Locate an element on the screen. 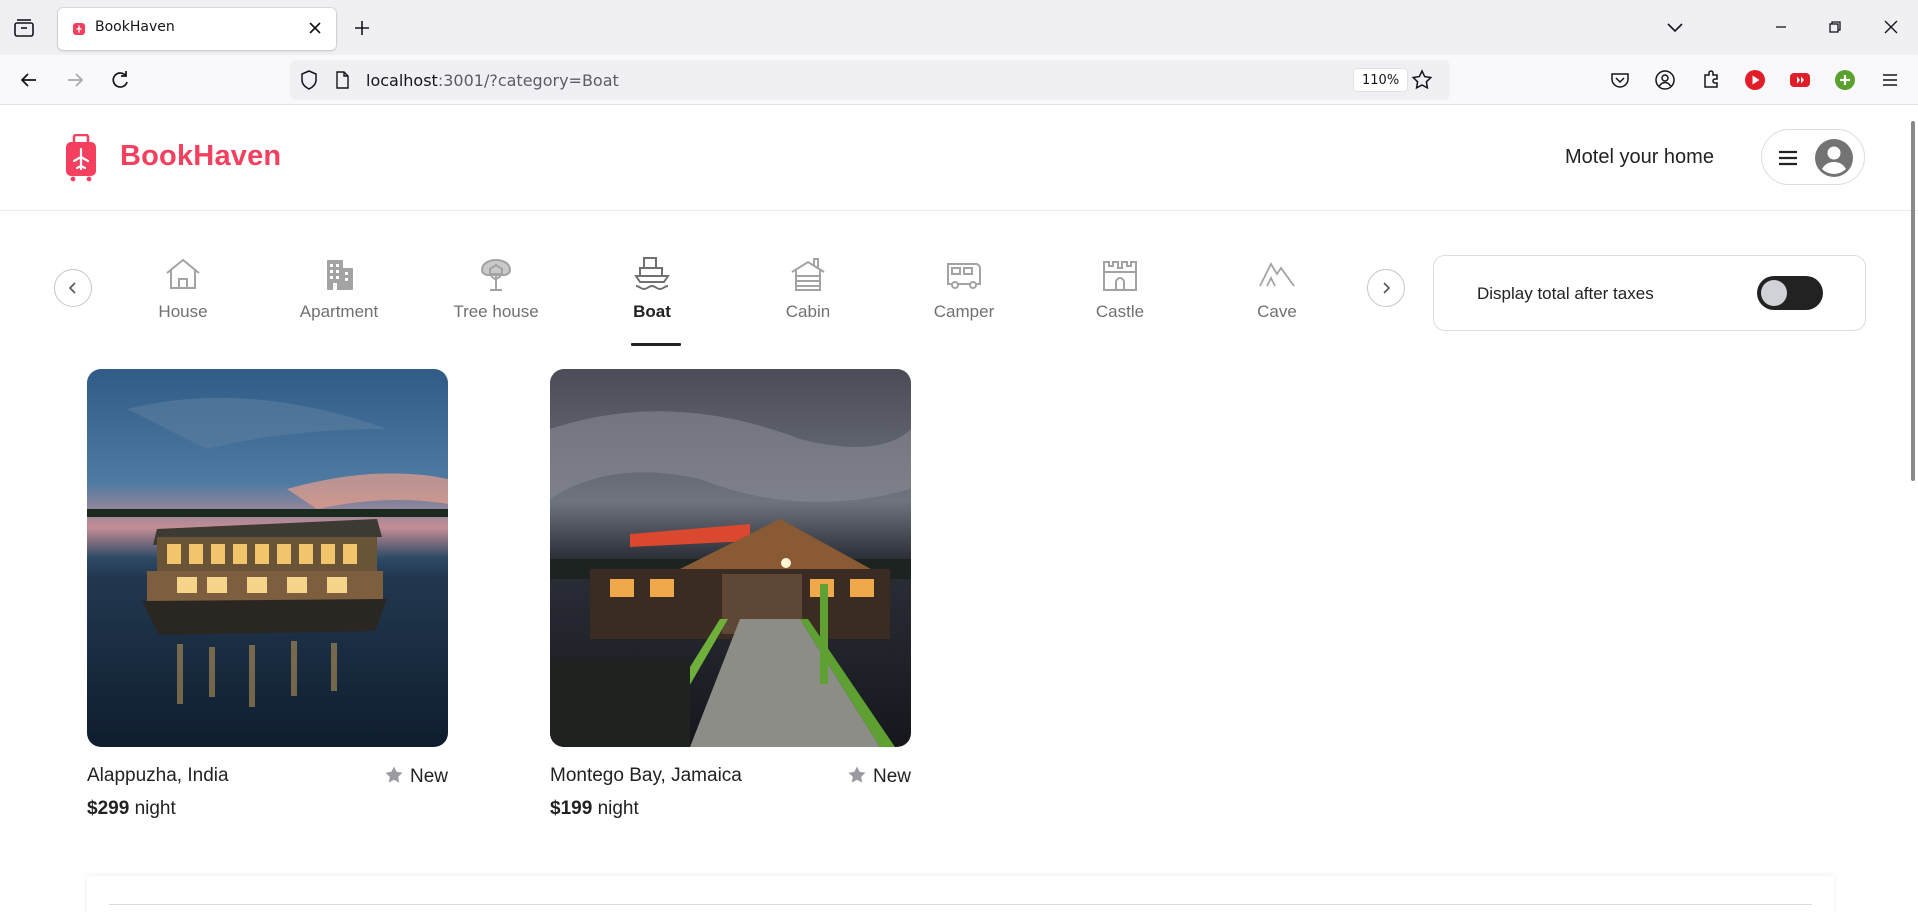  browser-toolbar: localhost:3001/?category=Boat 110% is located at coordinates (959, 80).